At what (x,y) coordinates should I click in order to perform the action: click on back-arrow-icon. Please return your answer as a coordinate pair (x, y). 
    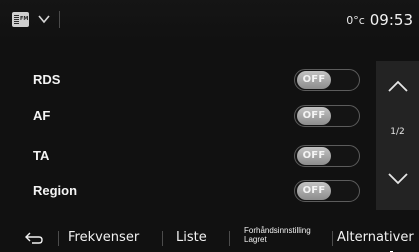
    Looking at the image, I should click on (34, 238).